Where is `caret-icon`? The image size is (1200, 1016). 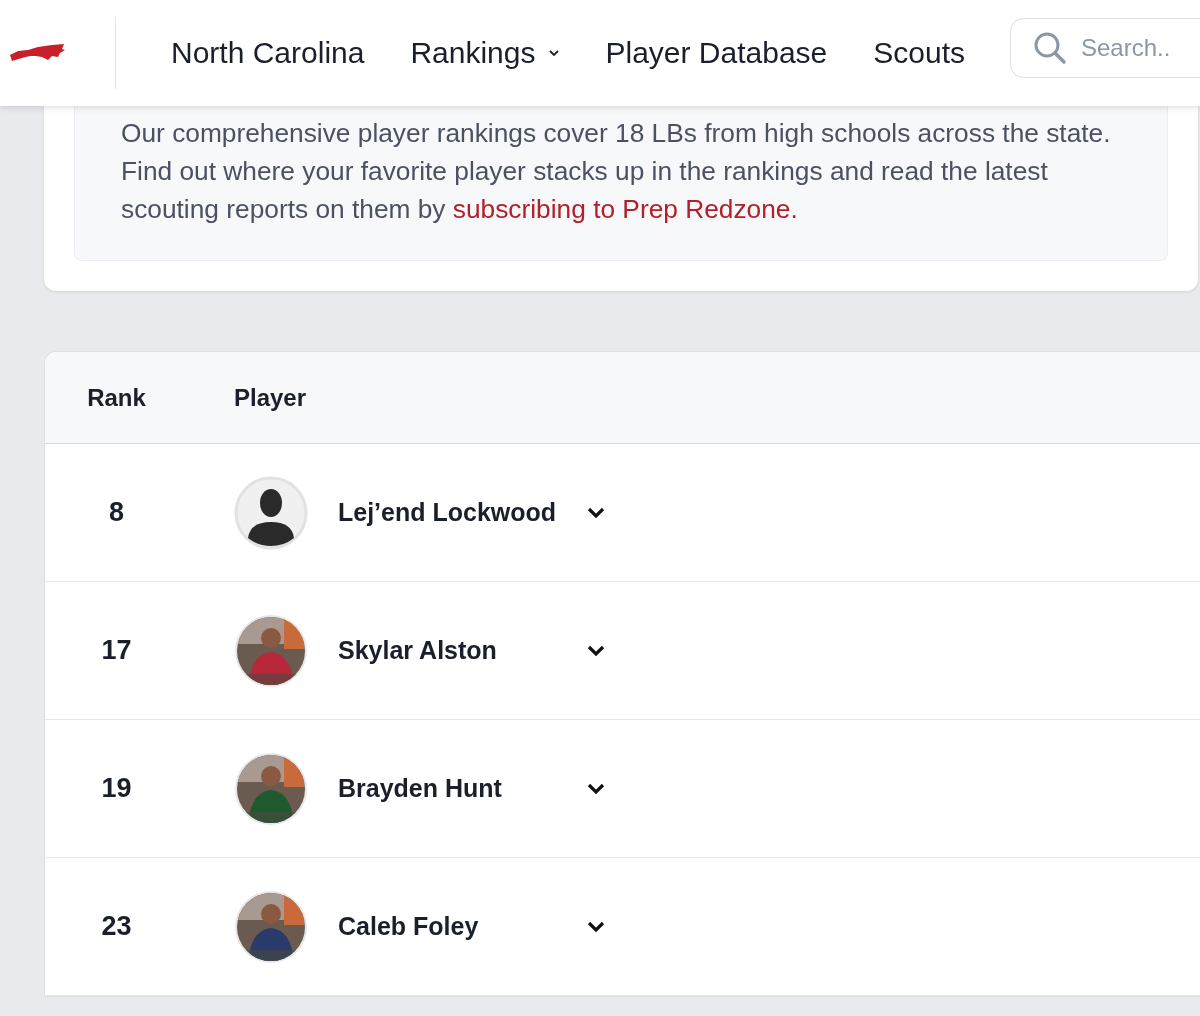
caret-icon is located at coordinates (553, 53).